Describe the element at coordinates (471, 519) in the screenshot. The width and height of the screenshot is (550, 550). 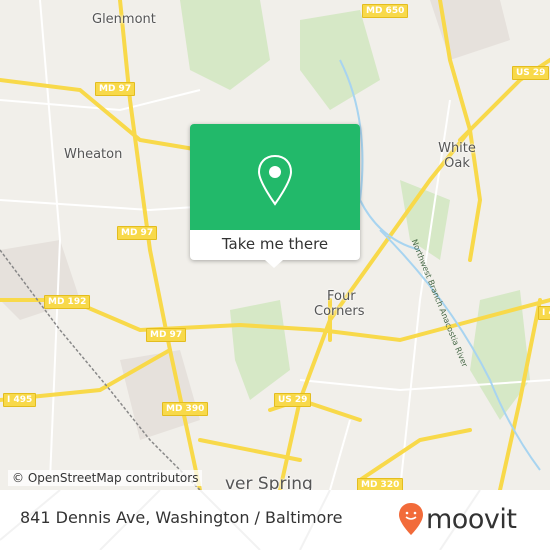
I see `moovit-logo-text: moovit` at that location.